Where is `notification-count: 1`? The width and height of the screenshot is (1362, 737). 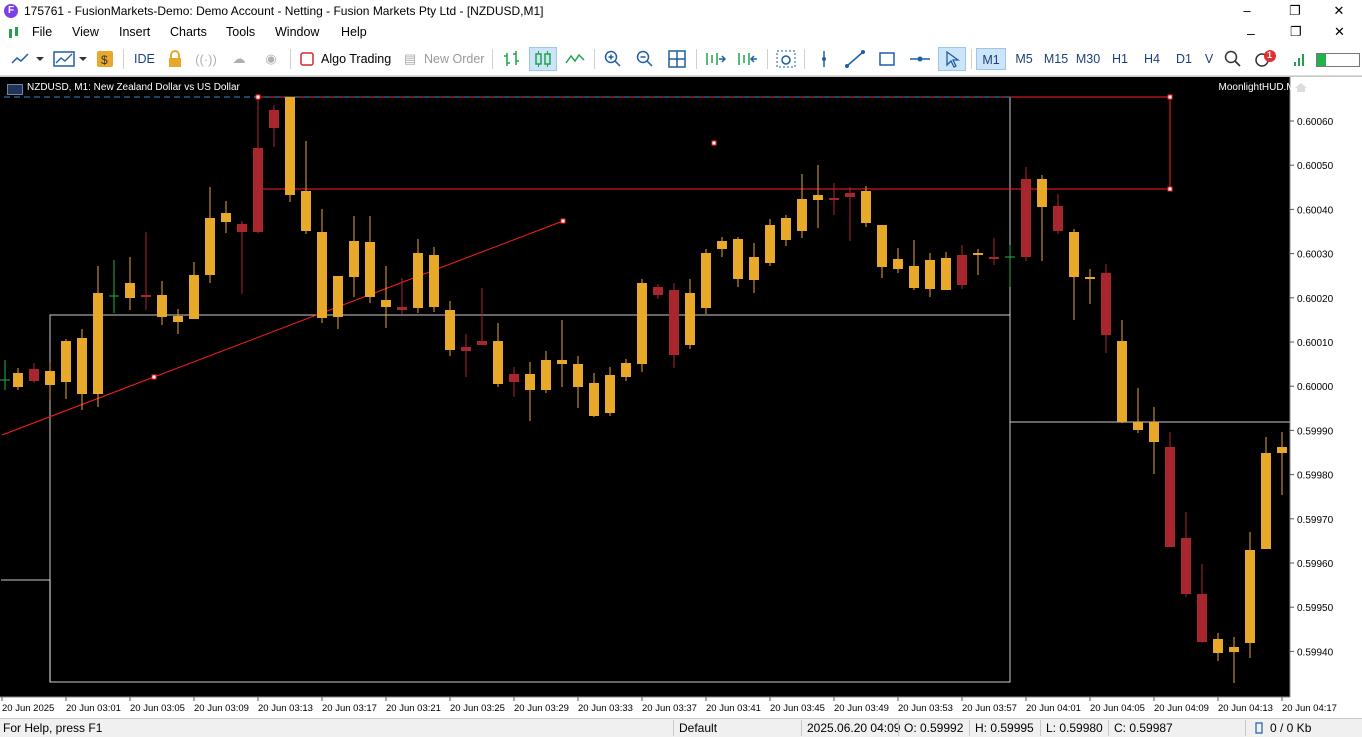 notification-count: 1 is located at coordinates (1270, 55).